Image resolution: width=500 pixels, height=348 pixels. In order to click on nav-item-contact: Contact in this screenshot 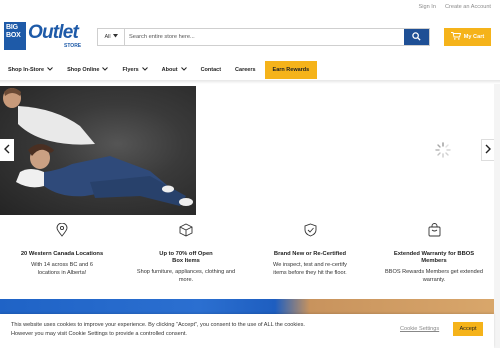, I will do `click(211, 69)`.